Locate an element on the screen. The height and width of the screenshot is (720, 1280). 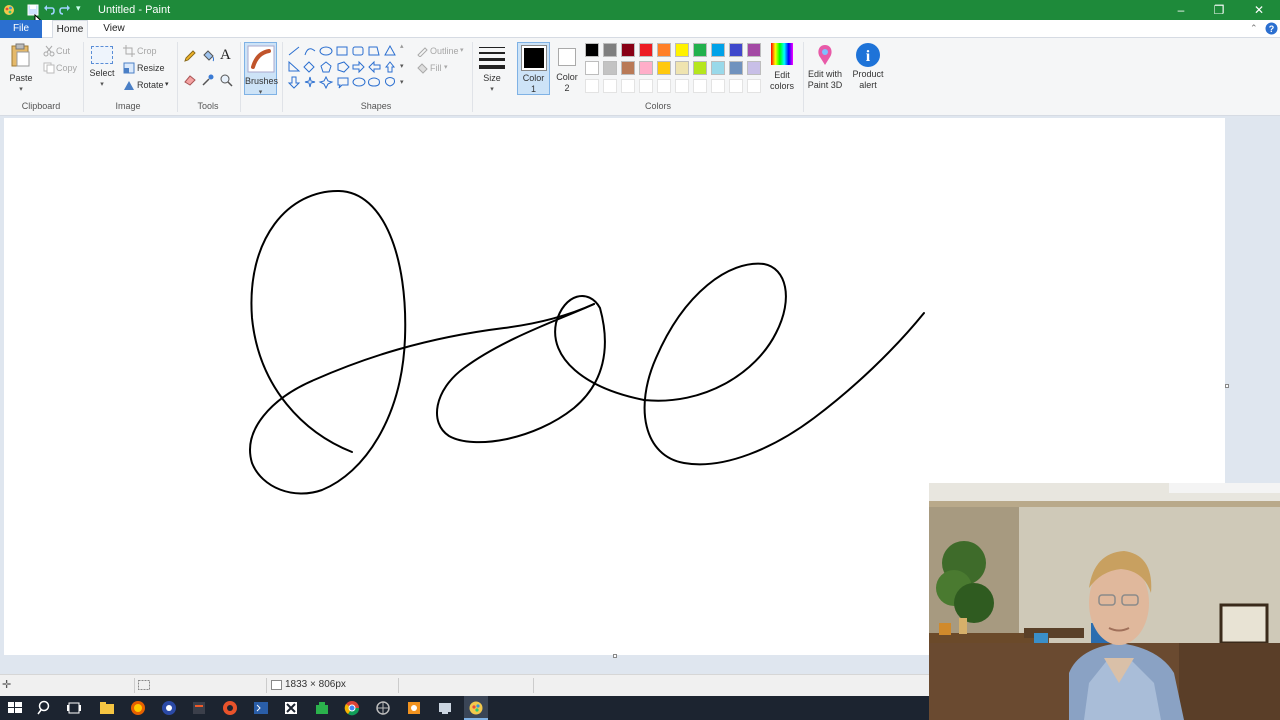
eraser-icon is located at coordinates (190, 80).